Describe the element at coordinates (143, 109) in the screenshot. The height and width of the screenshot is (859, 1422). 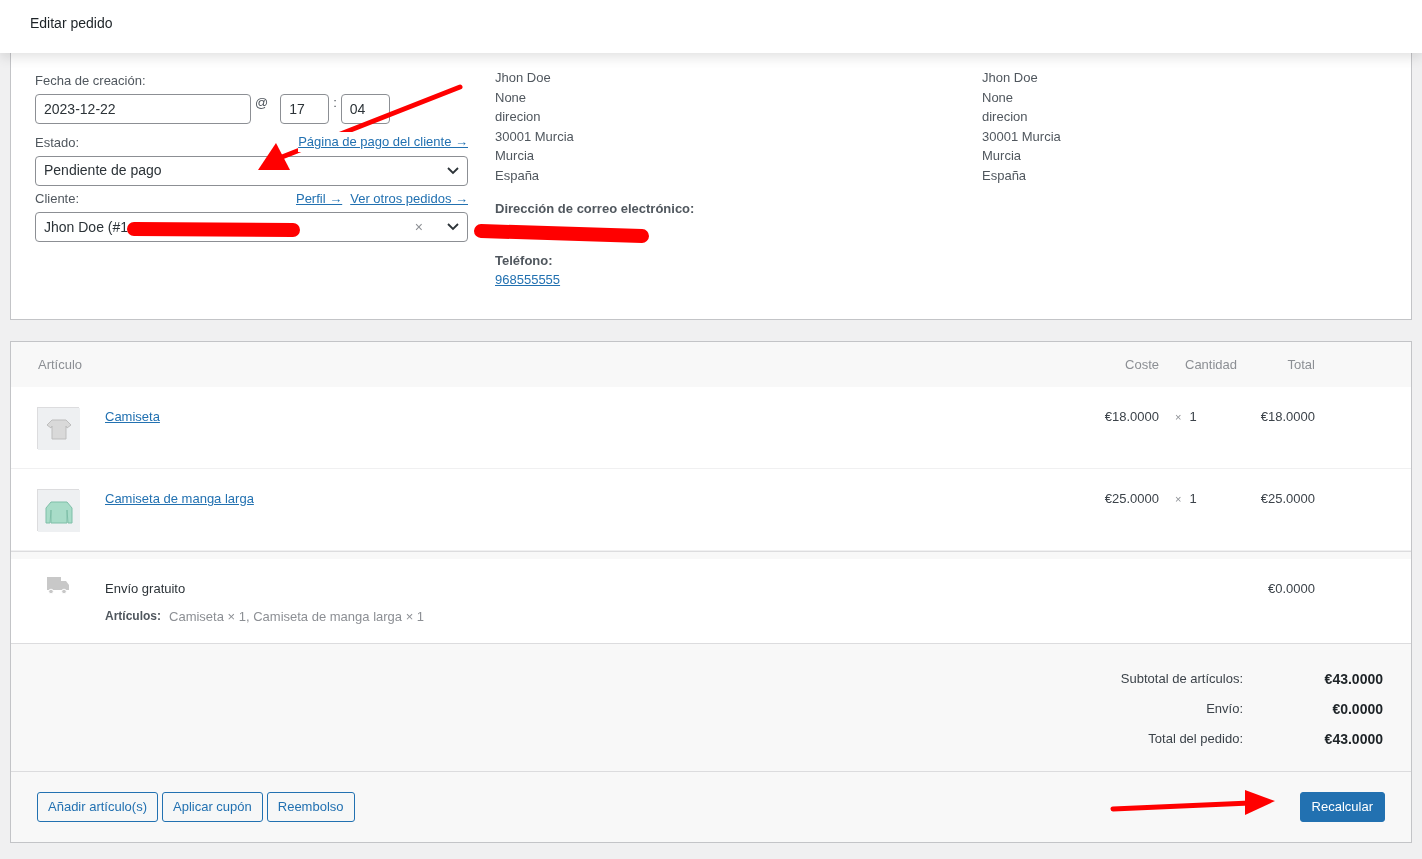
I see `date-field: 2023-12-22` at that location.